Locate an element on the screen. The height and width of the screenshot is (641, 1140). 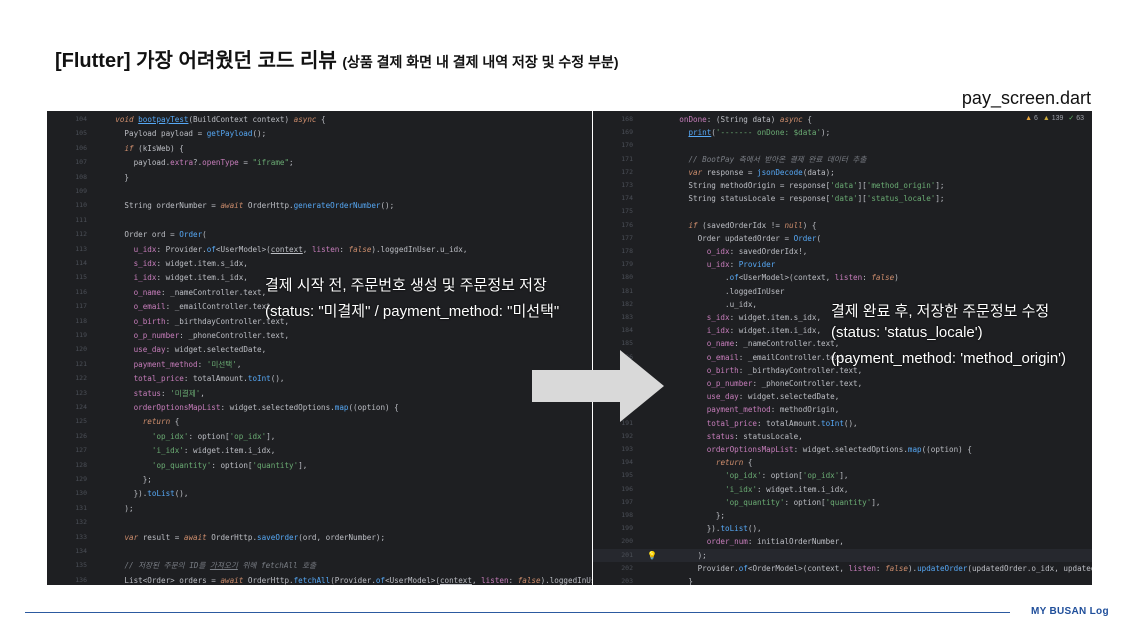
code-line: 108 } is located at coordinates (319, 177).